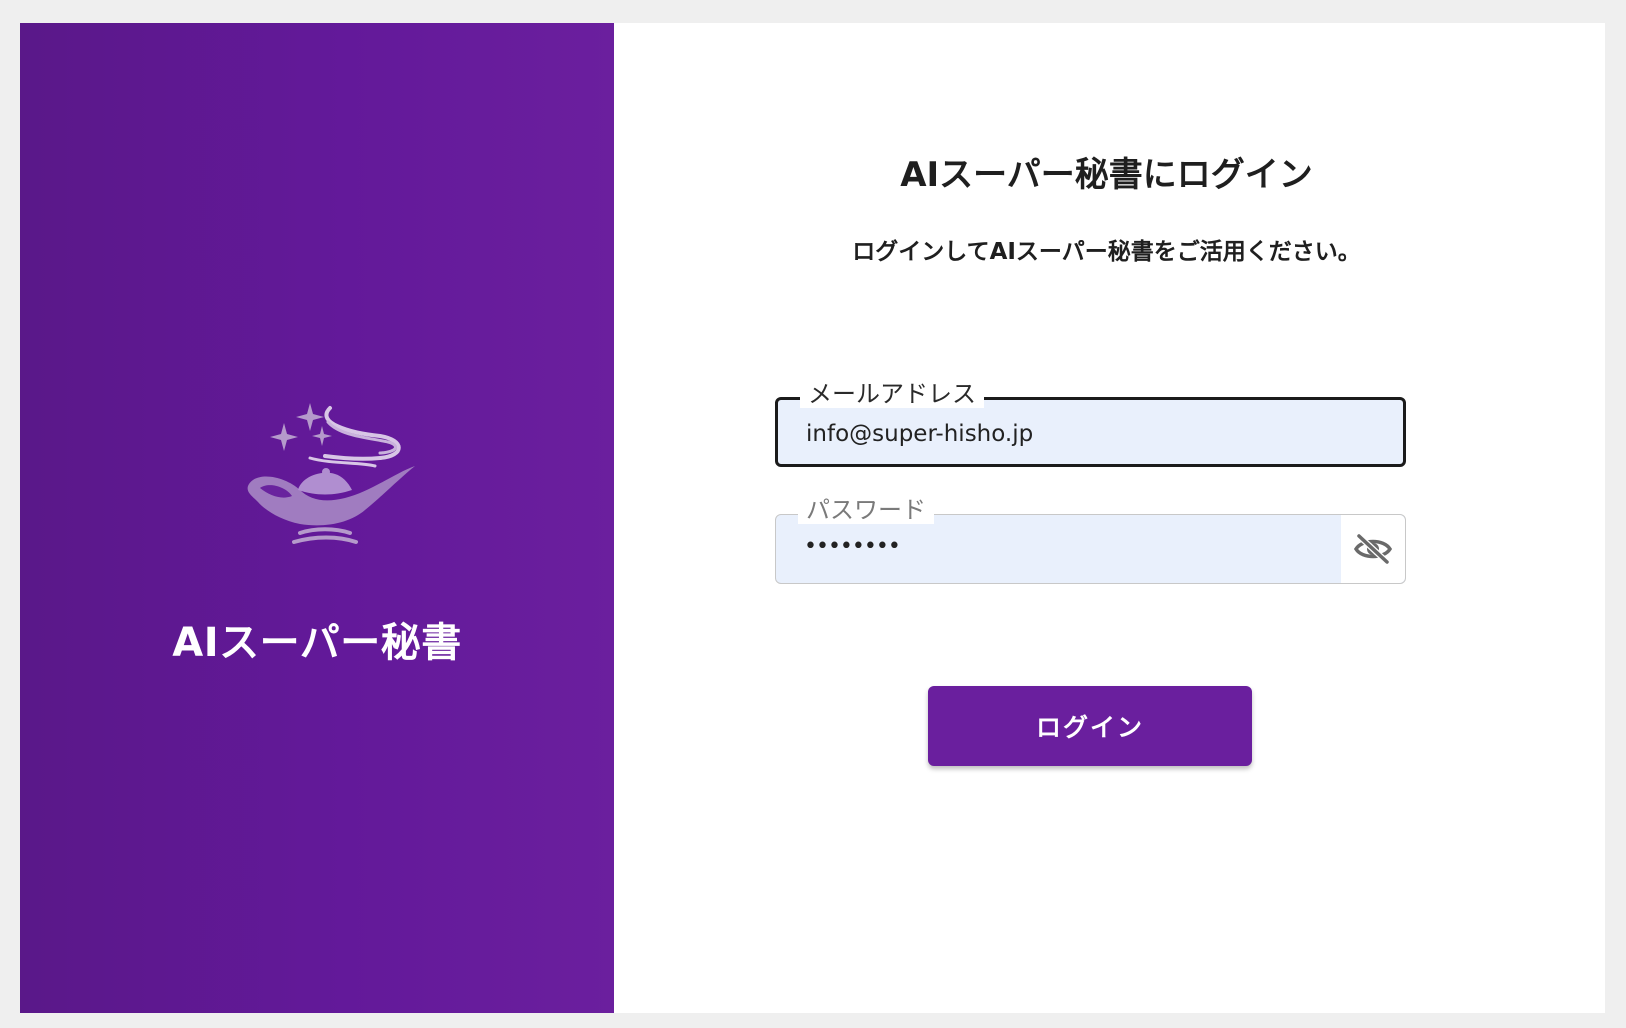 This screenshot has width=1626, height=1028. I want to click on eye-off-icon, so click(1373, 549).